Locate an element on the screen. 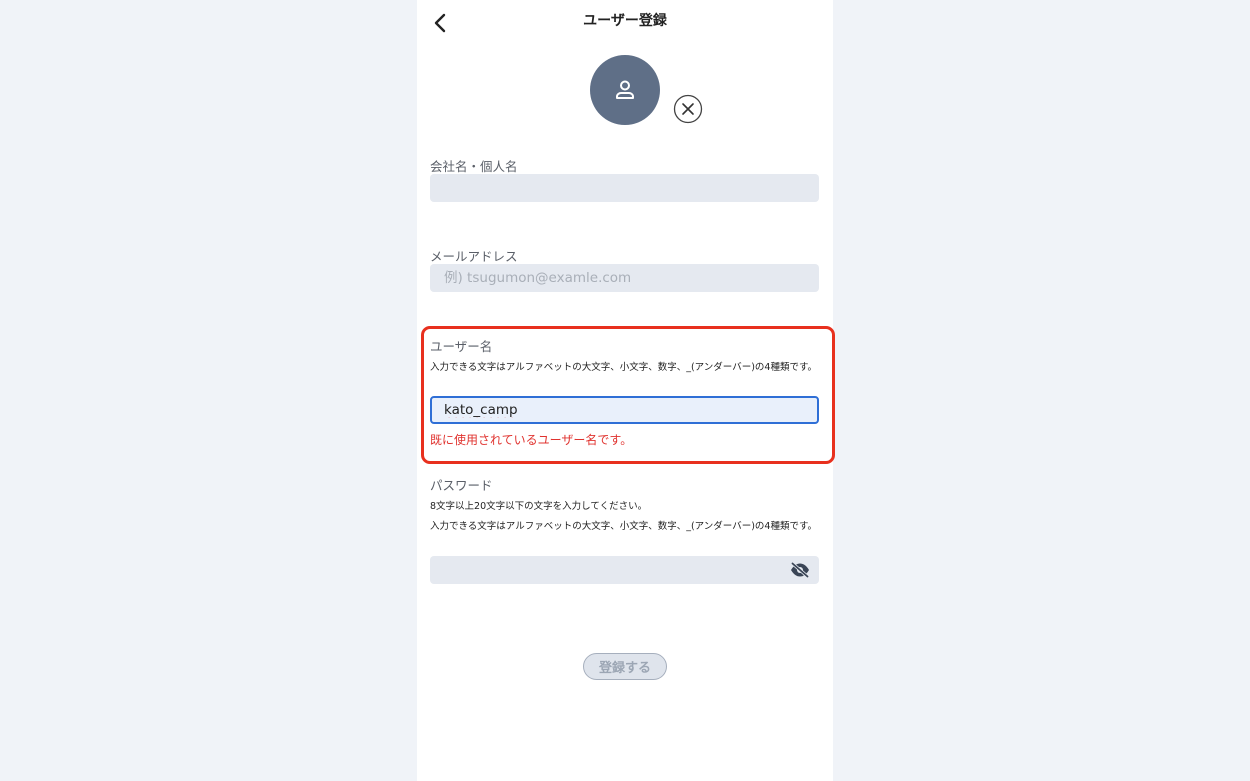 This screenshot has height=781, width=1250. password-field is located at coordinates (624, 570).